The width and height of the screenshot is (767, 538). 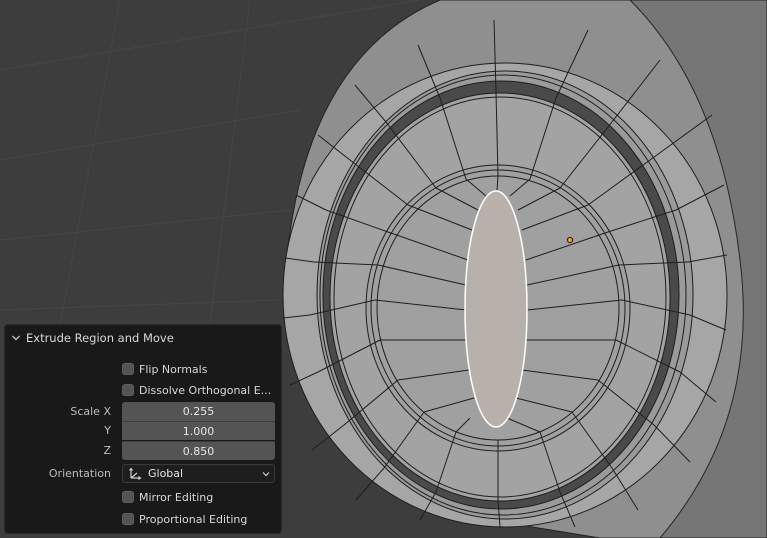 I want to click on scale-y-label: Y, so click(x=107, y=430).